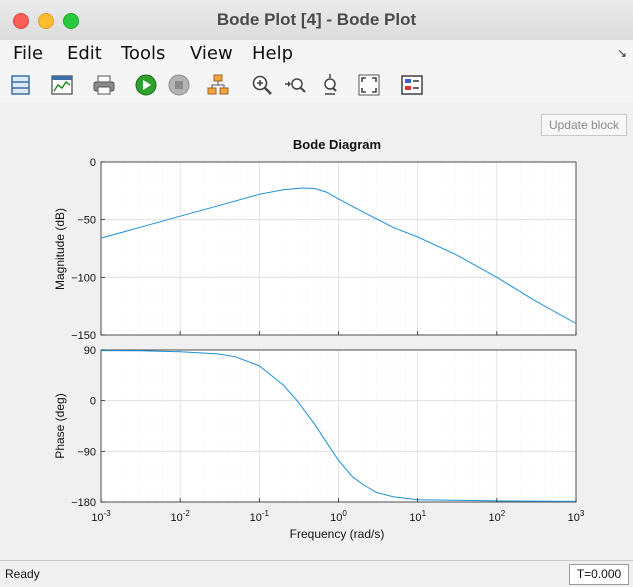 Image resolution: width=633 pixels, height=587 pixels. What do you see at coordinates (316, 573) in the screenshot?
I see `status-bar: Ready T=0.000` at bounding box center [316, 573].